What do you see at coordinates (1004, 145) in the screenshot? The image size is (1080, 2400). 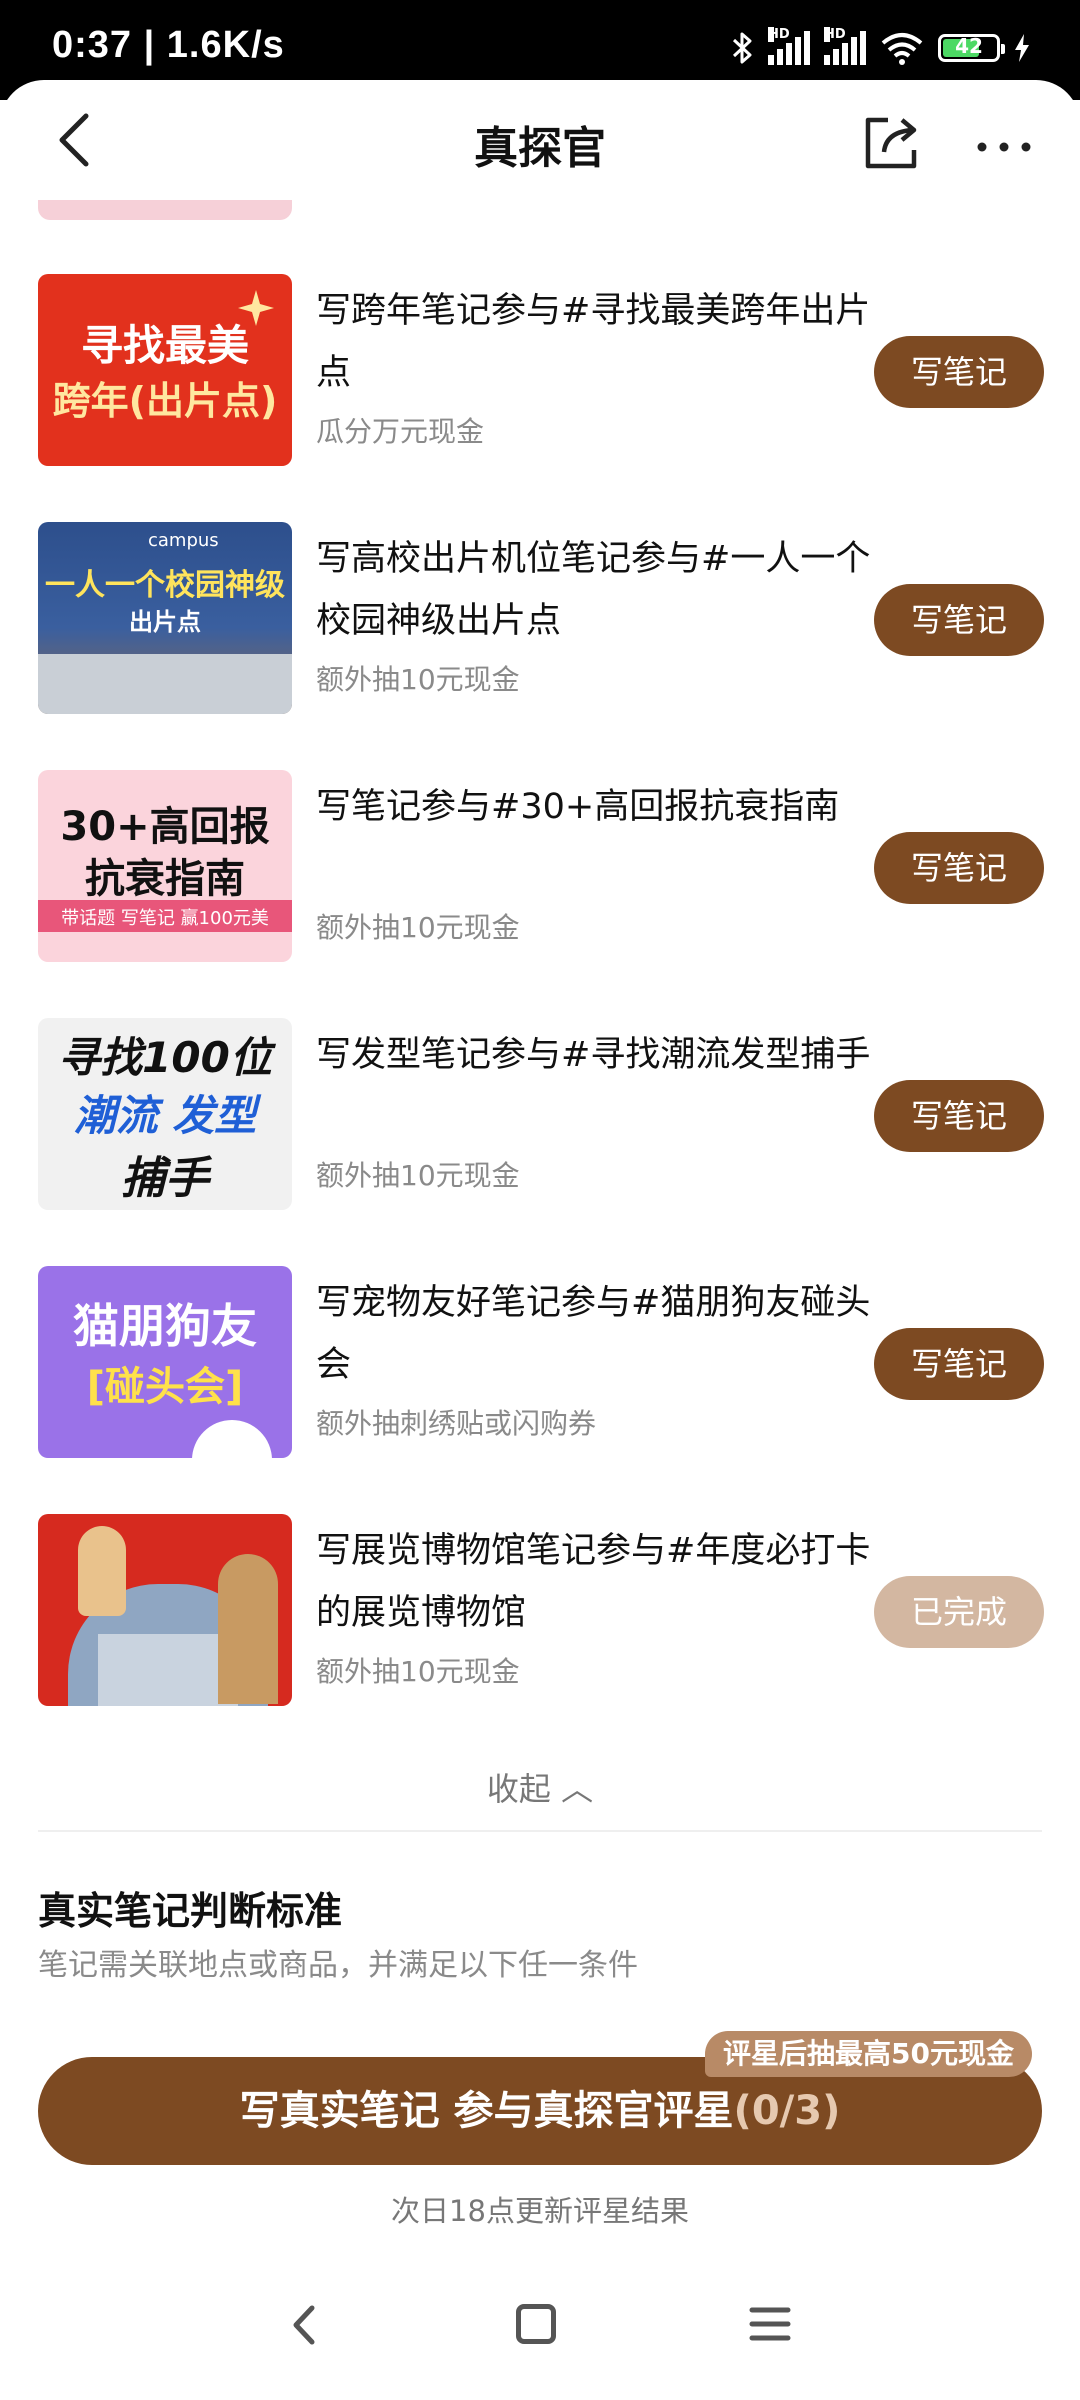 I see `more-icon` at bounding box center [1004, 145].